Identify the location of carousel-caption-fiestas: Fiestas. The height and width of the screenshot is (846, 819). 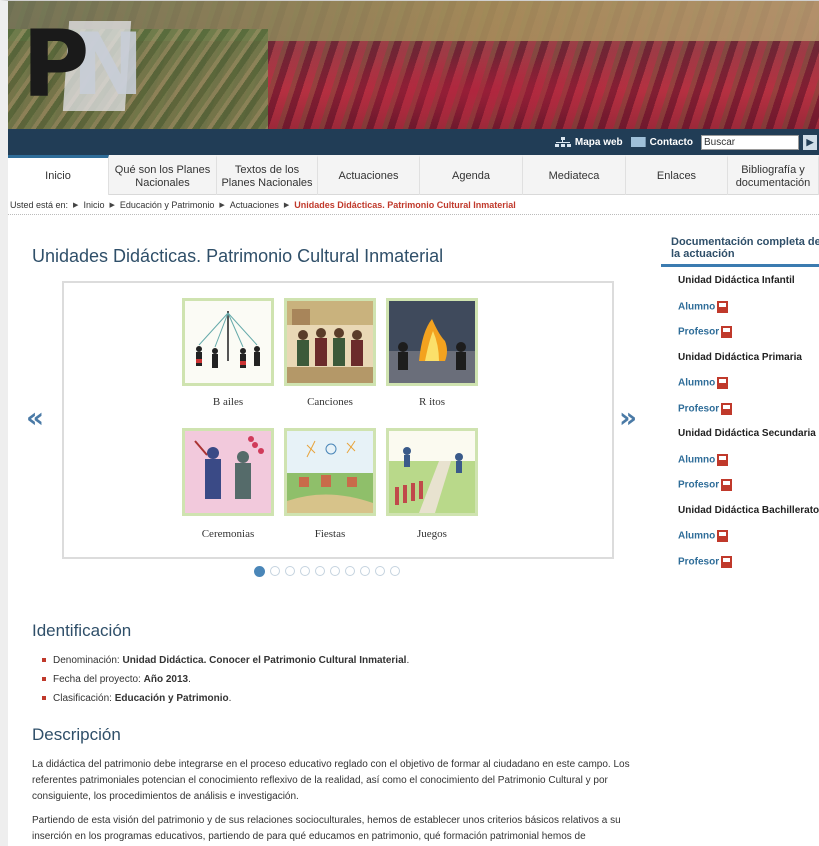
(330, 534).